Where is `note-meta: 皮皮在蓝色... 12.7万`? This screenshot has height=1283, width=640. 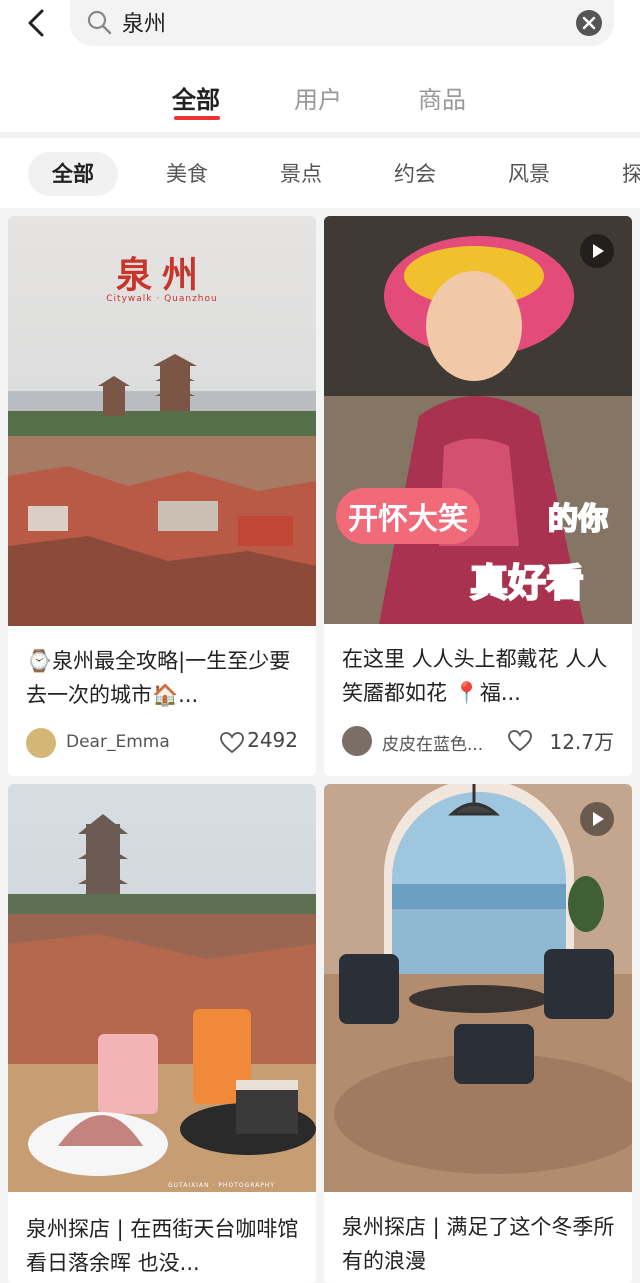 note-meta: 皮皮在蓝色... 12.7万 is located at coordinates (480, 741).